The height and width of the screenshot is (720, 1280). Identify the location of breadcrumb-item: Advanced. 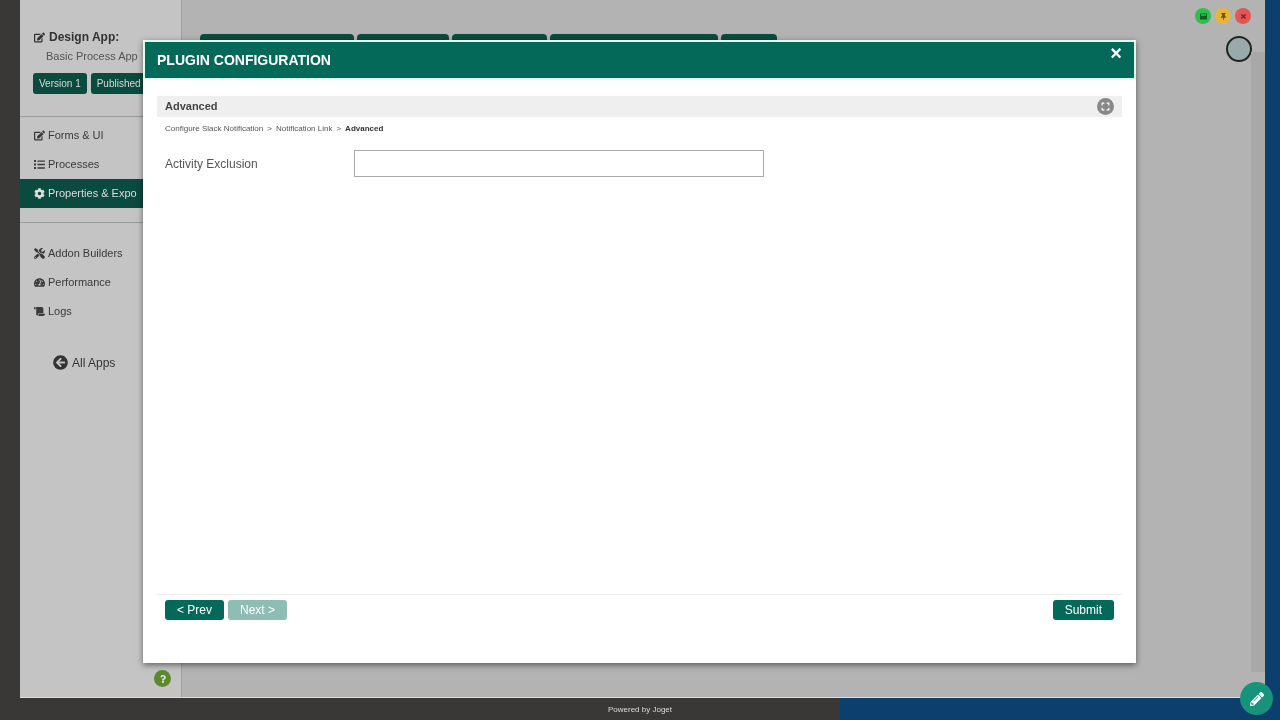
(364, 129).